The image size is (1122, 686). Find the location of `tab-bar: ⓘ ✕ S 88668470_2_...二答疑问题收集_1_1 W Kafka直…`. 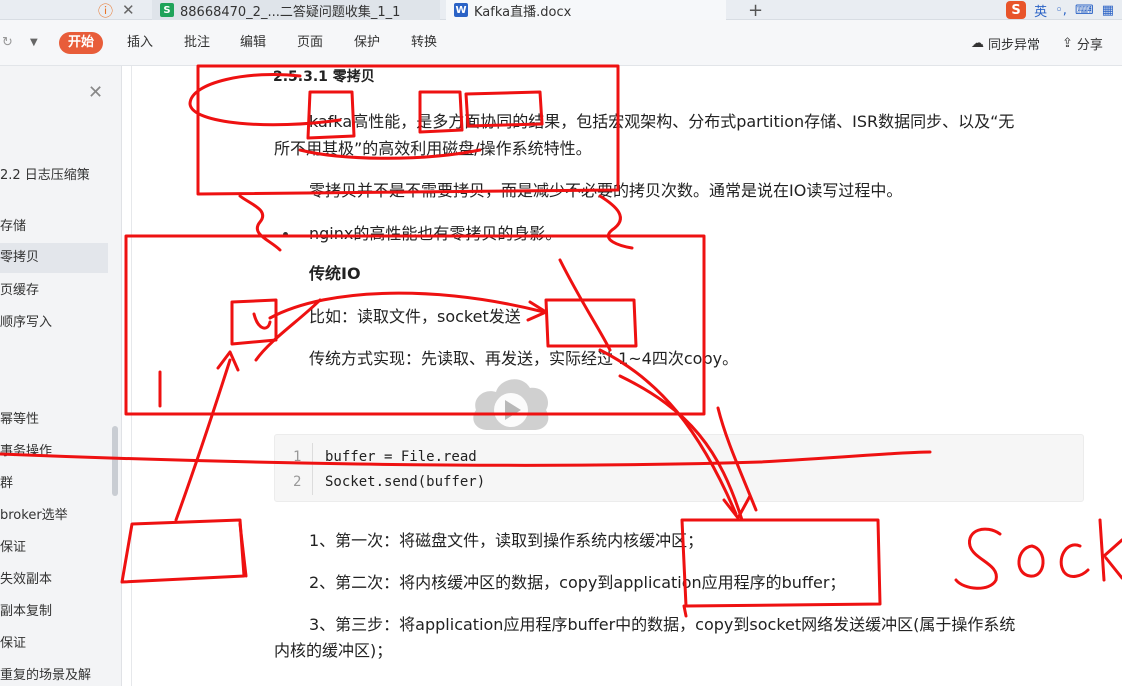

tab-bar: ⓘ ✕ S 88668470_2_...二答疑问题收集_1_1 W Kafka直… is located at coordinates (561, 10).